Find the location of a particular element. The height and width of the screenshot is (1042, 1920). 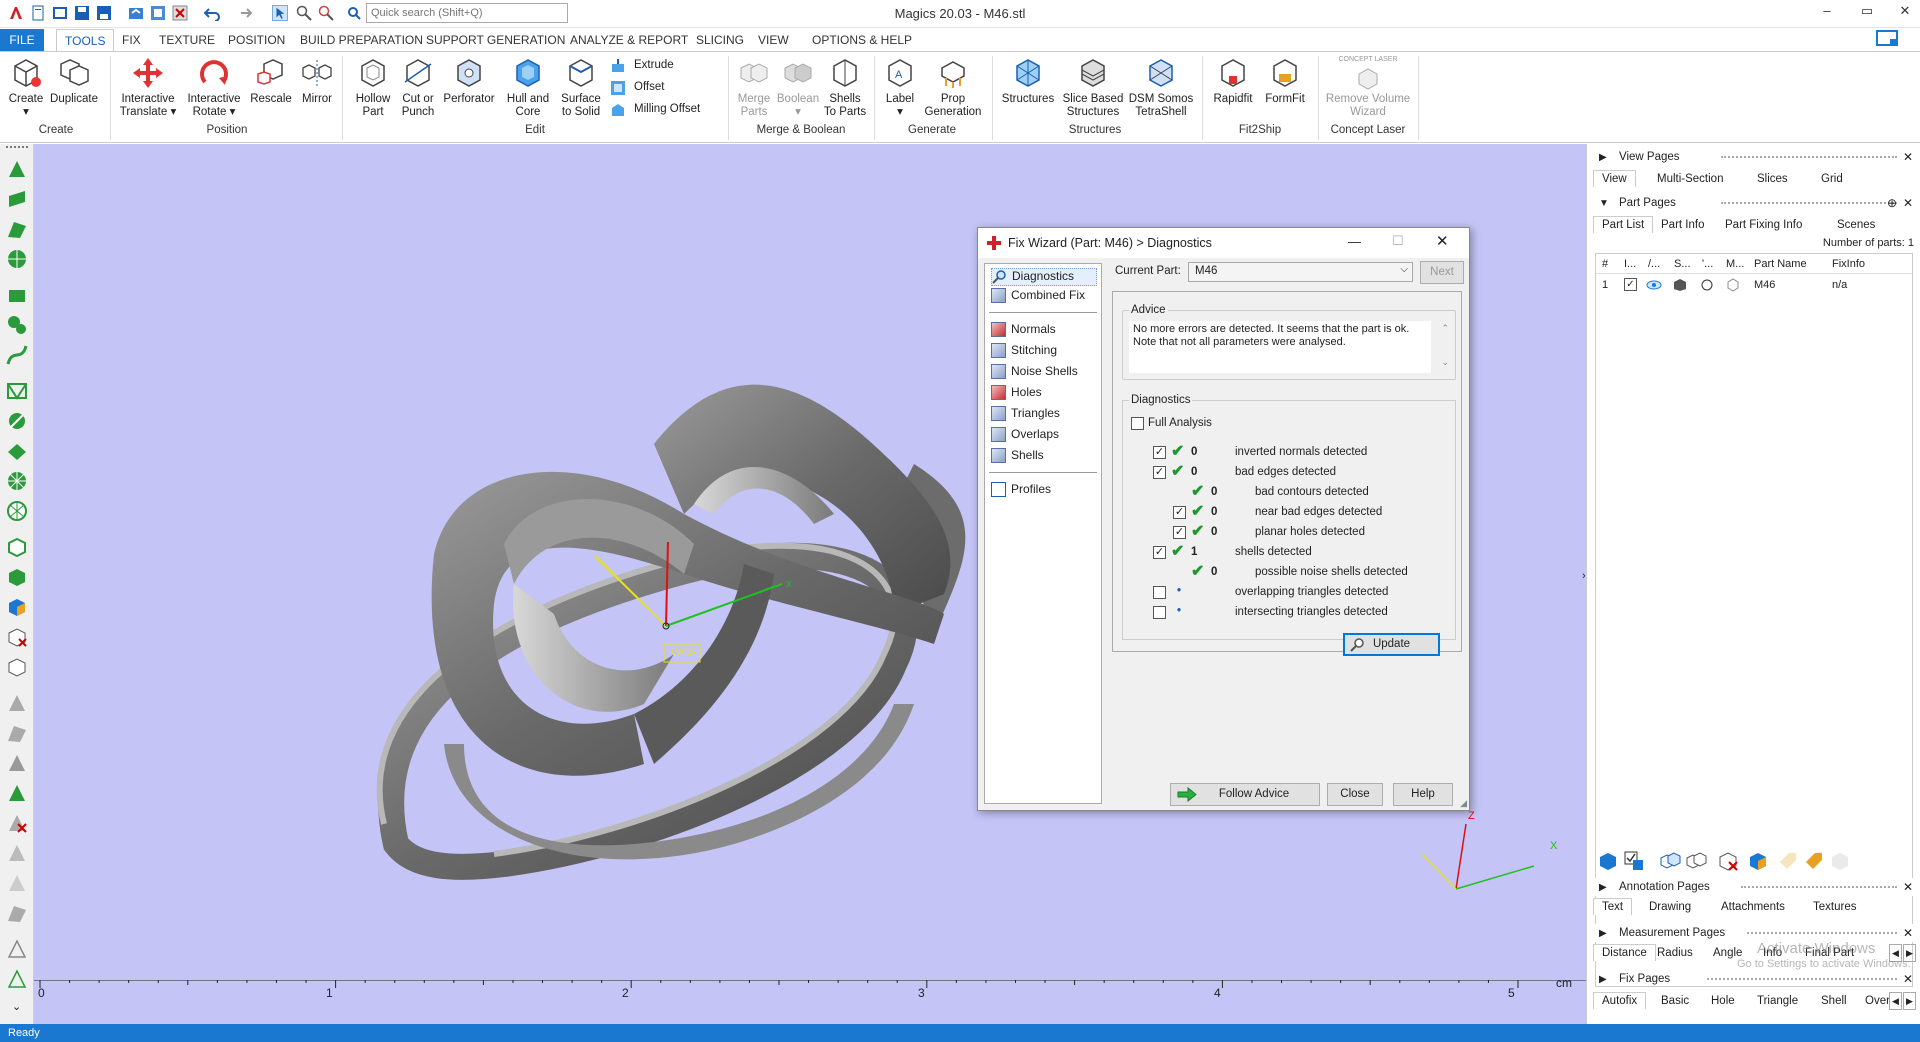

annotation-pages-header: ▶ Annotation Pages ✕ is located at coordinates (1753, 887).